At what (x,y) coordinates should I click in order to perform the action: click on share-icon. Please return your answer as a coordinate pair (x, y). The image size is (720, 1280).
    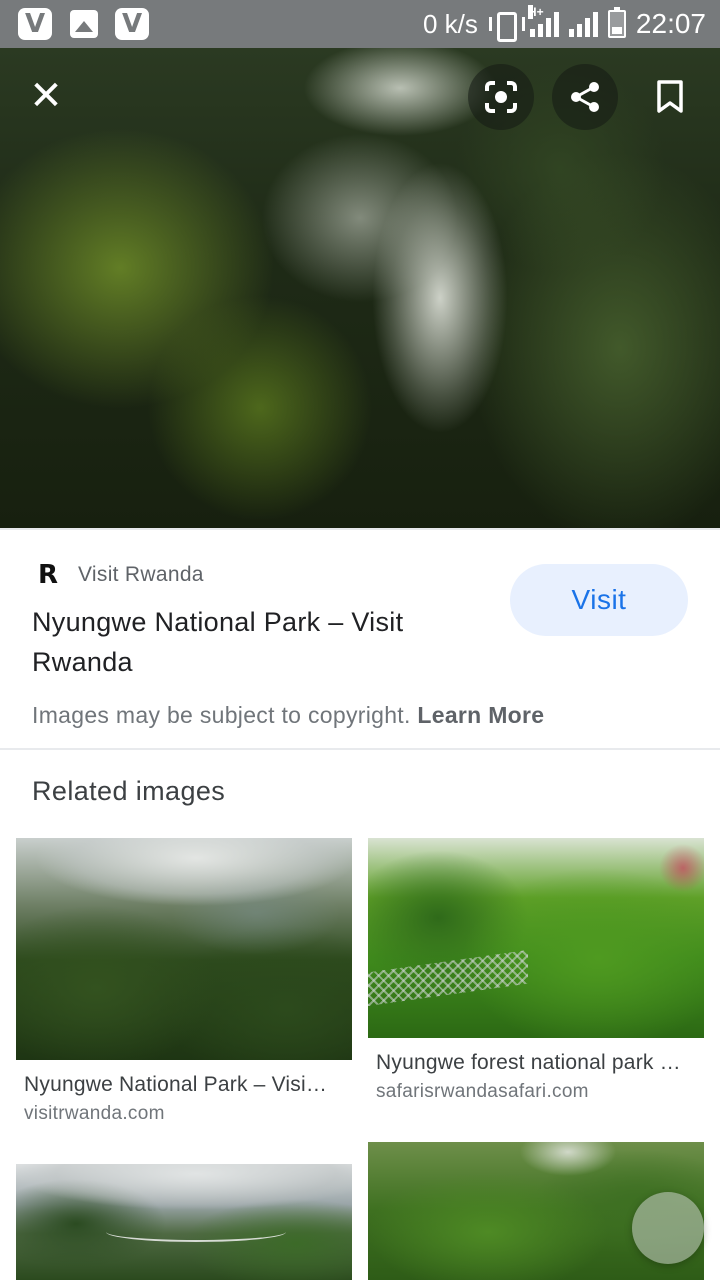
    Looking at the image, I should click on (585, 97).